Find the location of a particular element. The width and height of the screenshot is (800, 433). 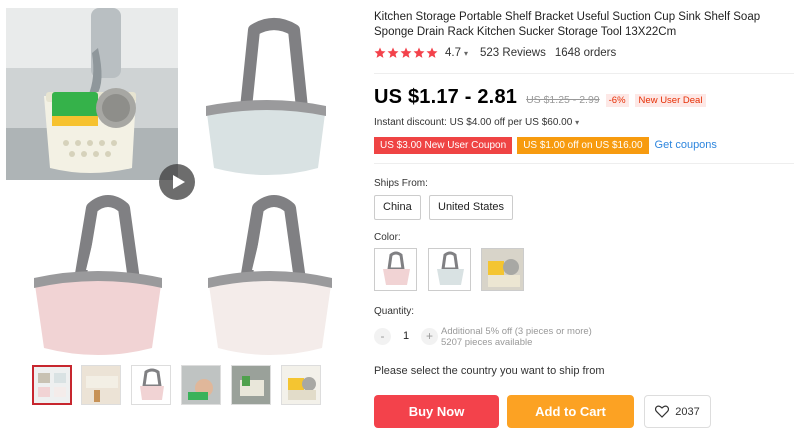

play-video-button is located at coordinates (177, 182).